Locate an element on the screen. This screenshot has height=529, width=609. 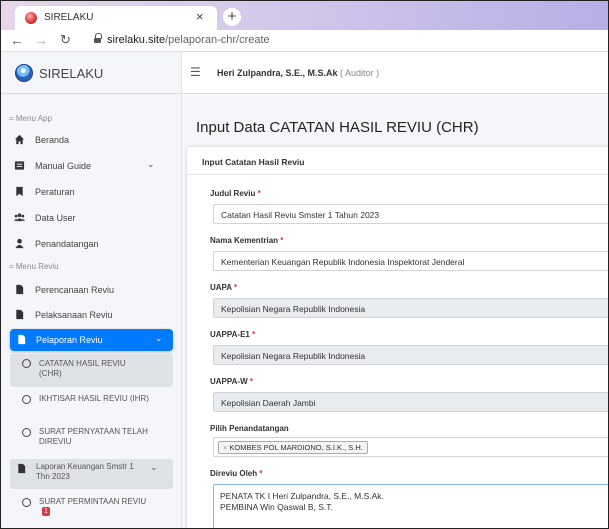
tab-close-icon: × is located at coordinates (200, 16).